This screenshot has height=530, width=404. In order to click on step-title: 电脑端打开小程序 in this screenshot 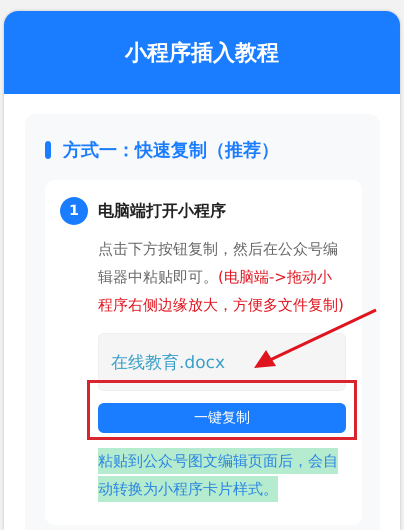, I will do `click(162, 211)`.